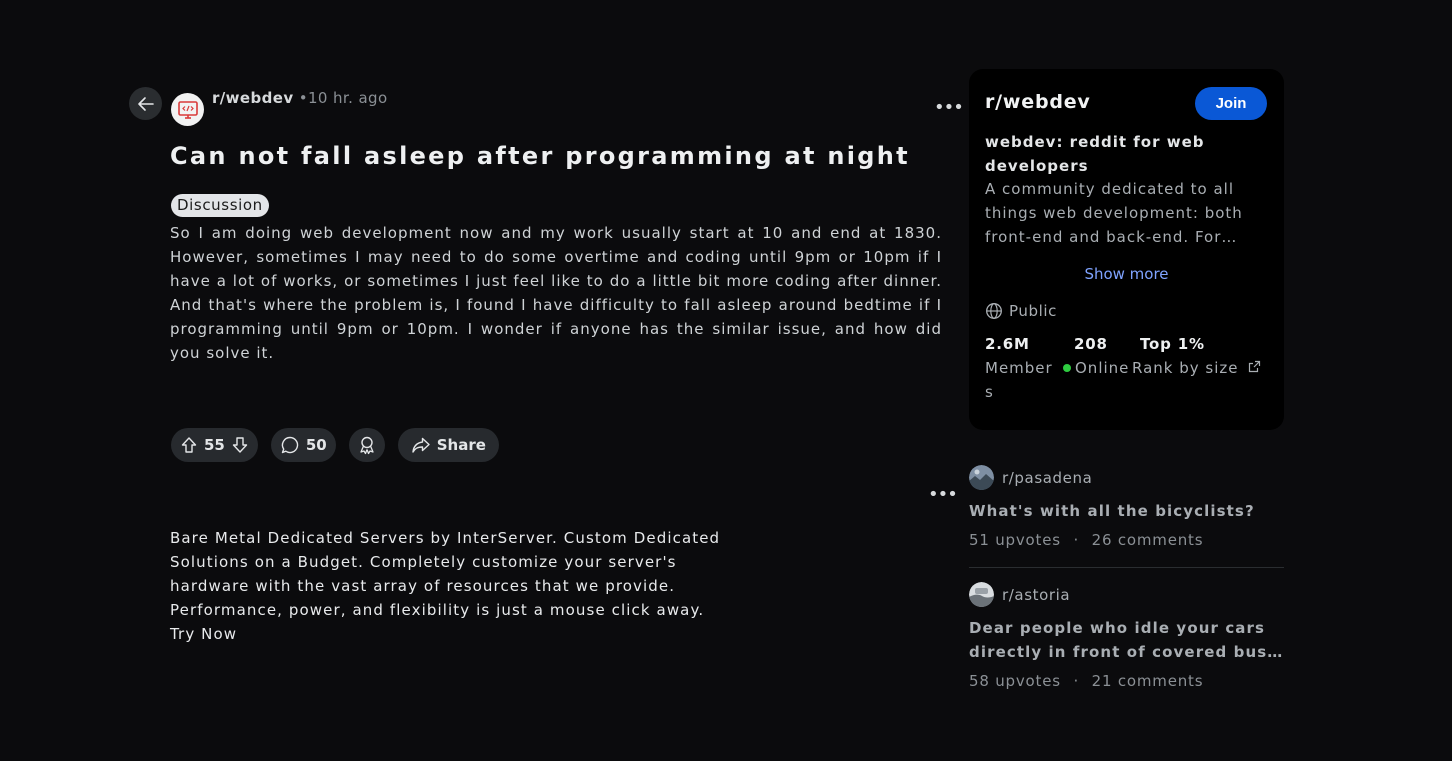  I want to click on online-label: Online, so click(1102, 368).